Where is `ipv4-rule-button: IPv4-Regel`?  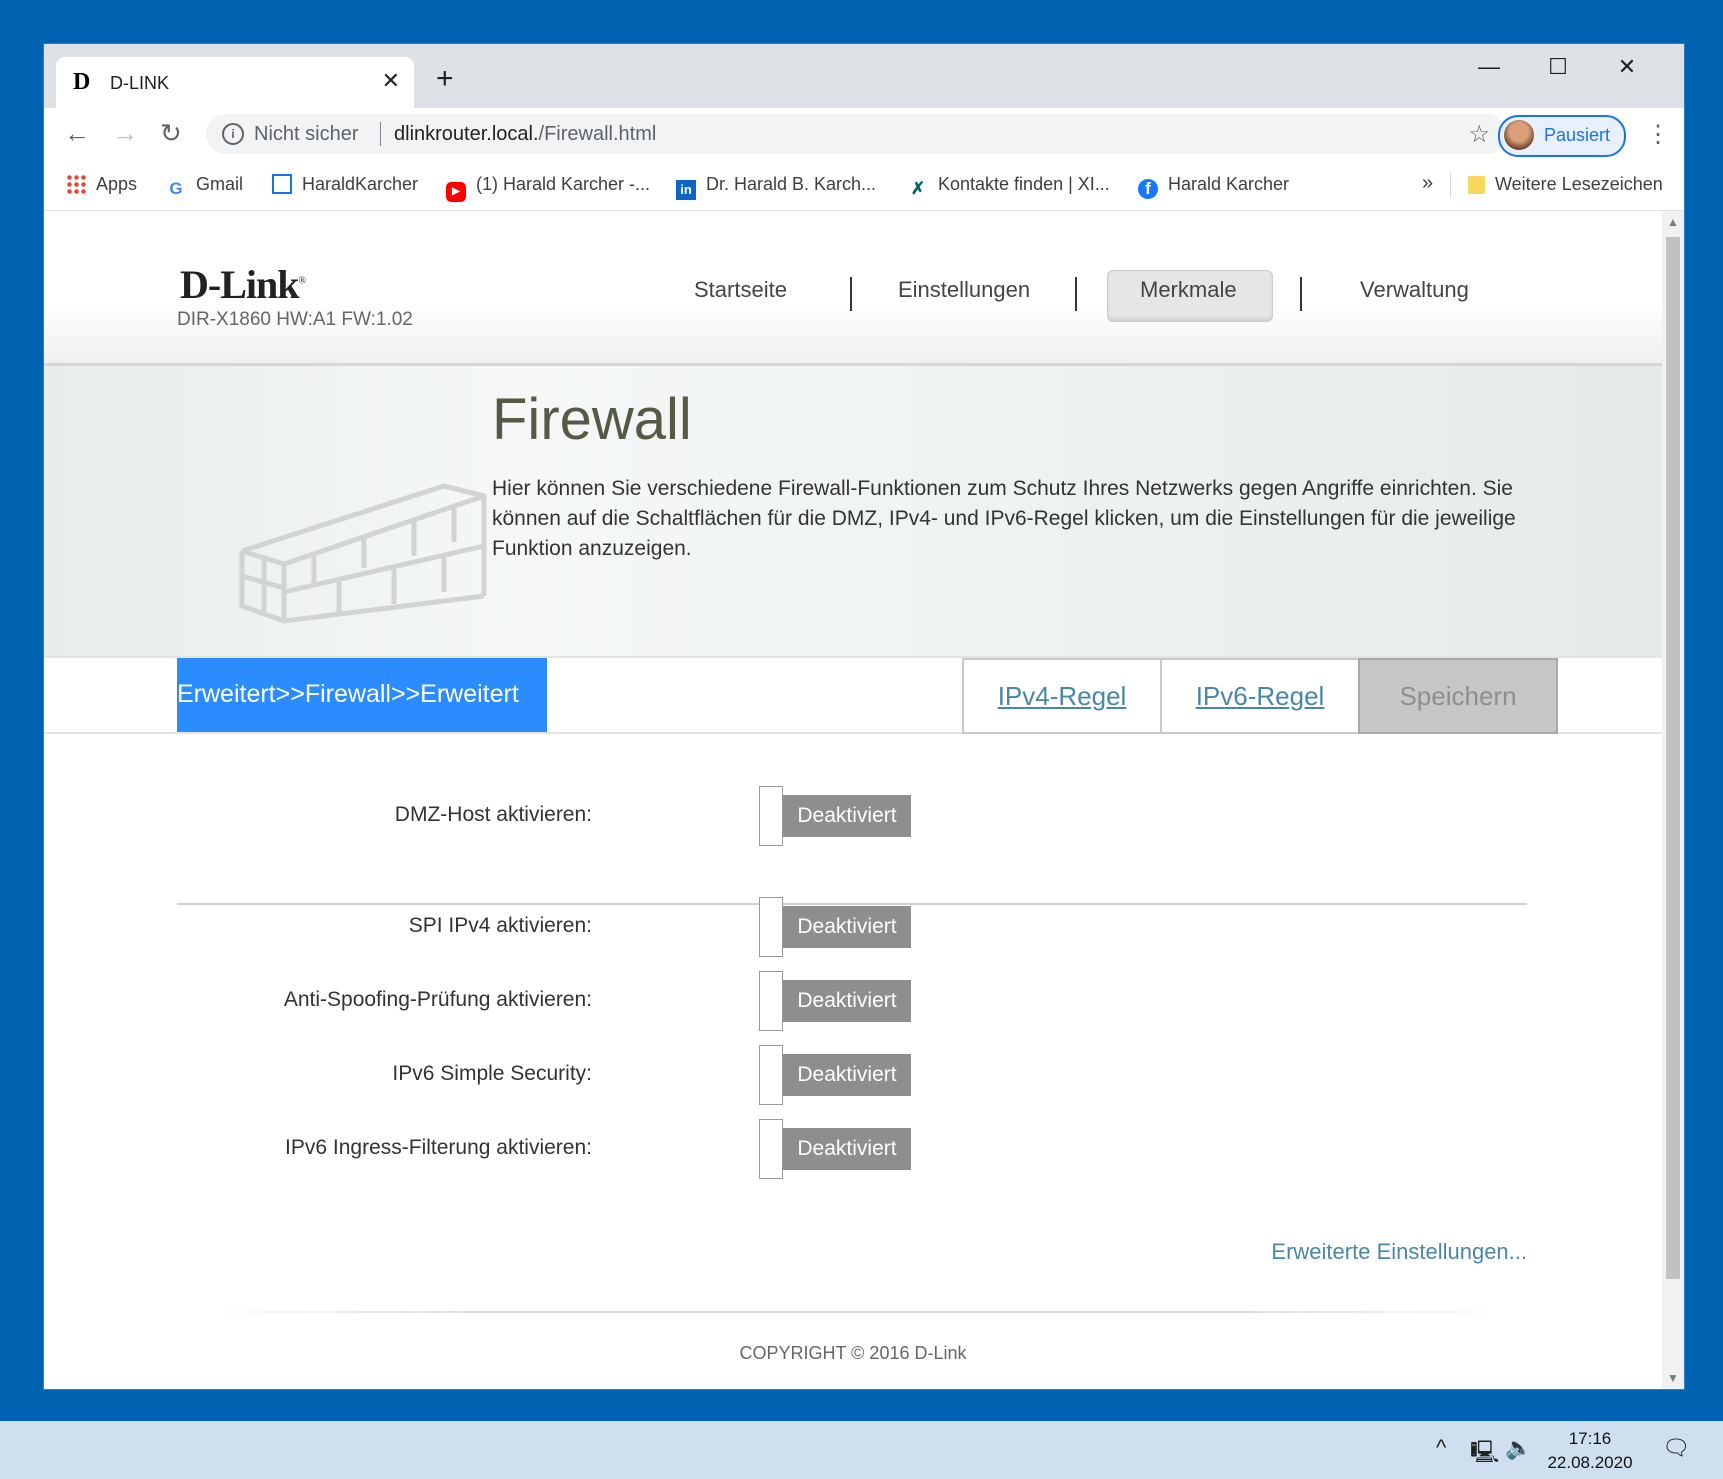 ipv4-rule-button: IPv4-Regel is located at coordinates (1062, 696).